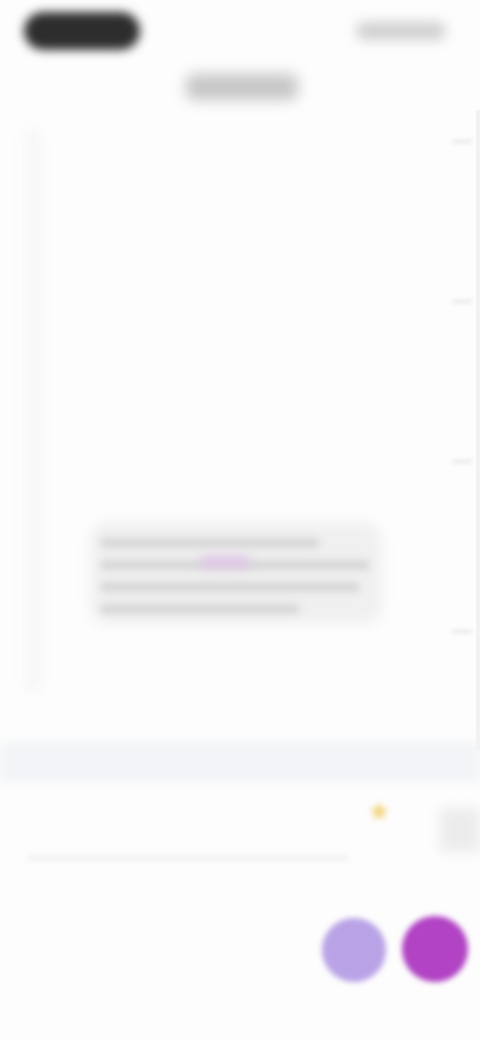 This screenshot has width=480, height=1040. What do you see at coordinates (188, 858) in the screenshot?
I see `composer-input` at bounding box center [188, 858].